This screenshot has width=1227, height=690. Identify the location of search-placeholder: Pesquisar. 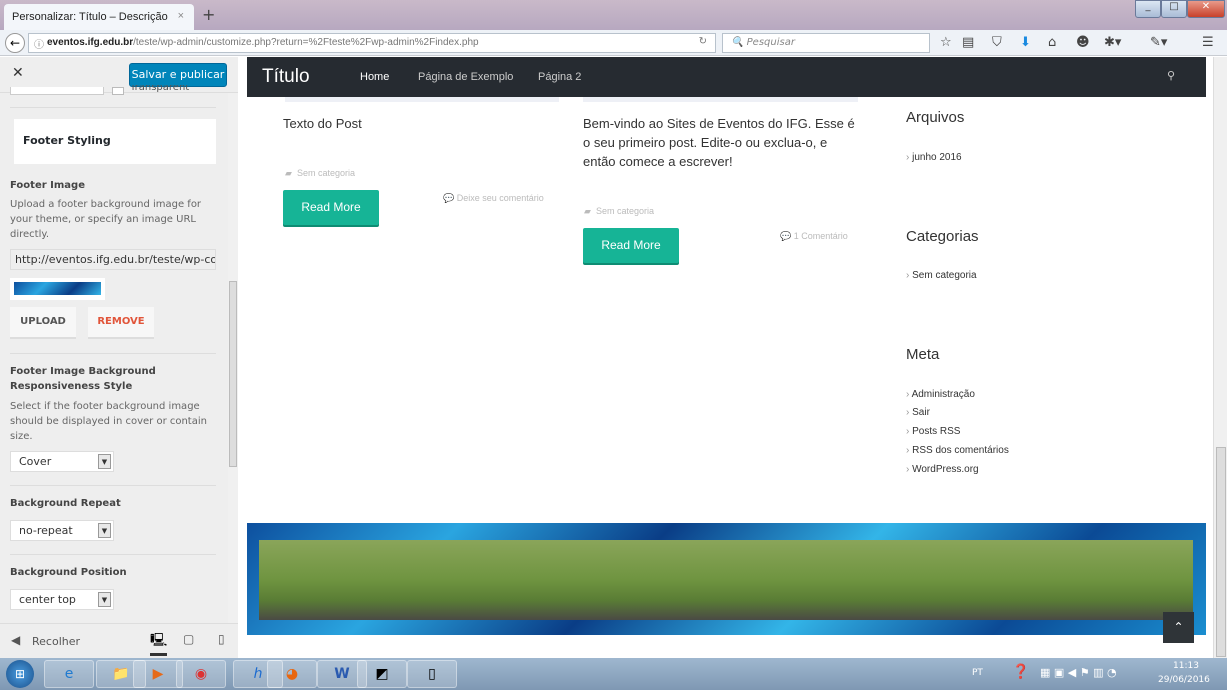
(770, 42).